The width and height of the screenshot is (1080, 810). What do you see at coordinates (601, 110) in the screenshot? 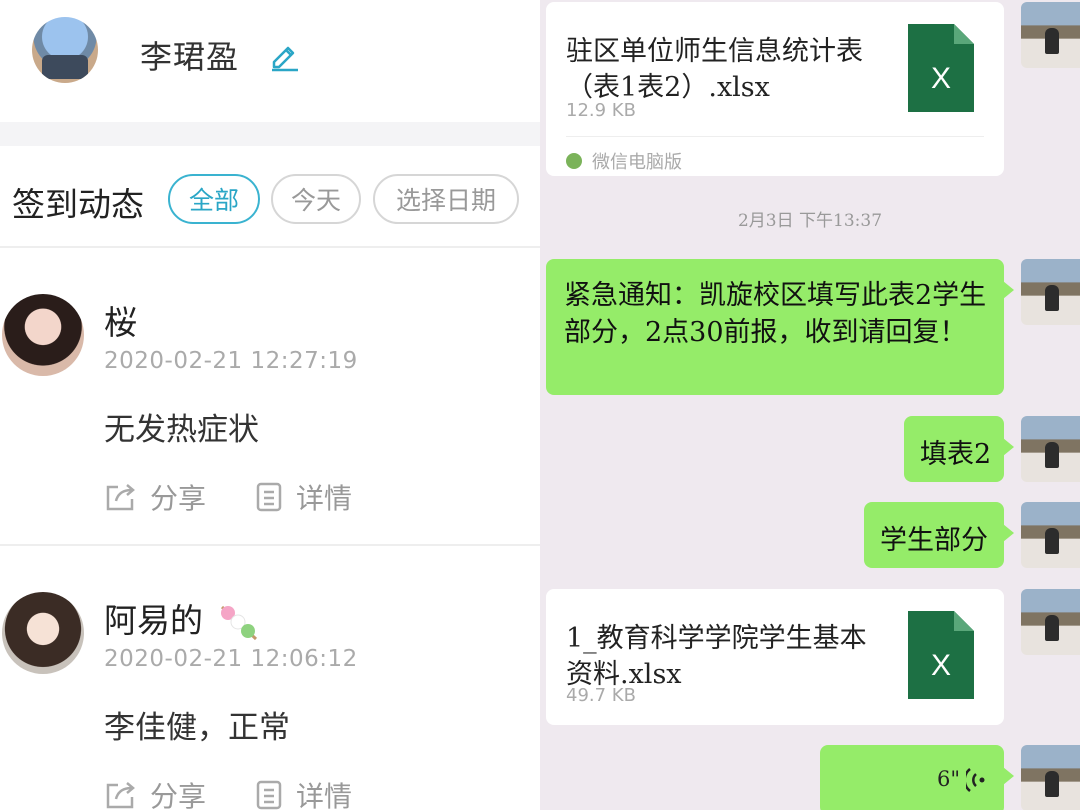
I see `file-size: 12.9 KB` at bounding box center [601, 110].